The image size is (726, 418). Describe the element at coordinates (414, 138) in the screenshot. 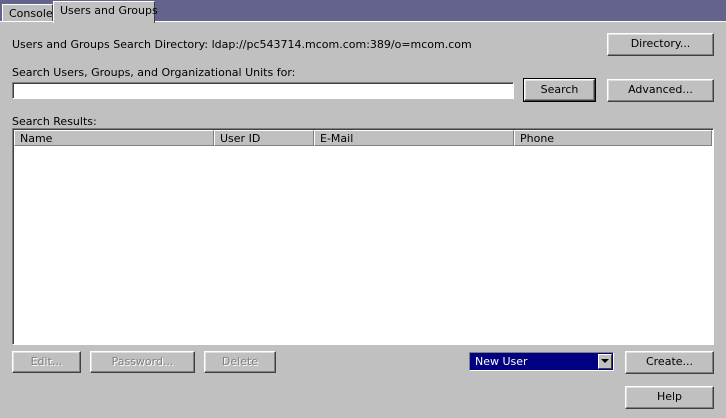

I see `column-header-email: E-Mail` at that location.